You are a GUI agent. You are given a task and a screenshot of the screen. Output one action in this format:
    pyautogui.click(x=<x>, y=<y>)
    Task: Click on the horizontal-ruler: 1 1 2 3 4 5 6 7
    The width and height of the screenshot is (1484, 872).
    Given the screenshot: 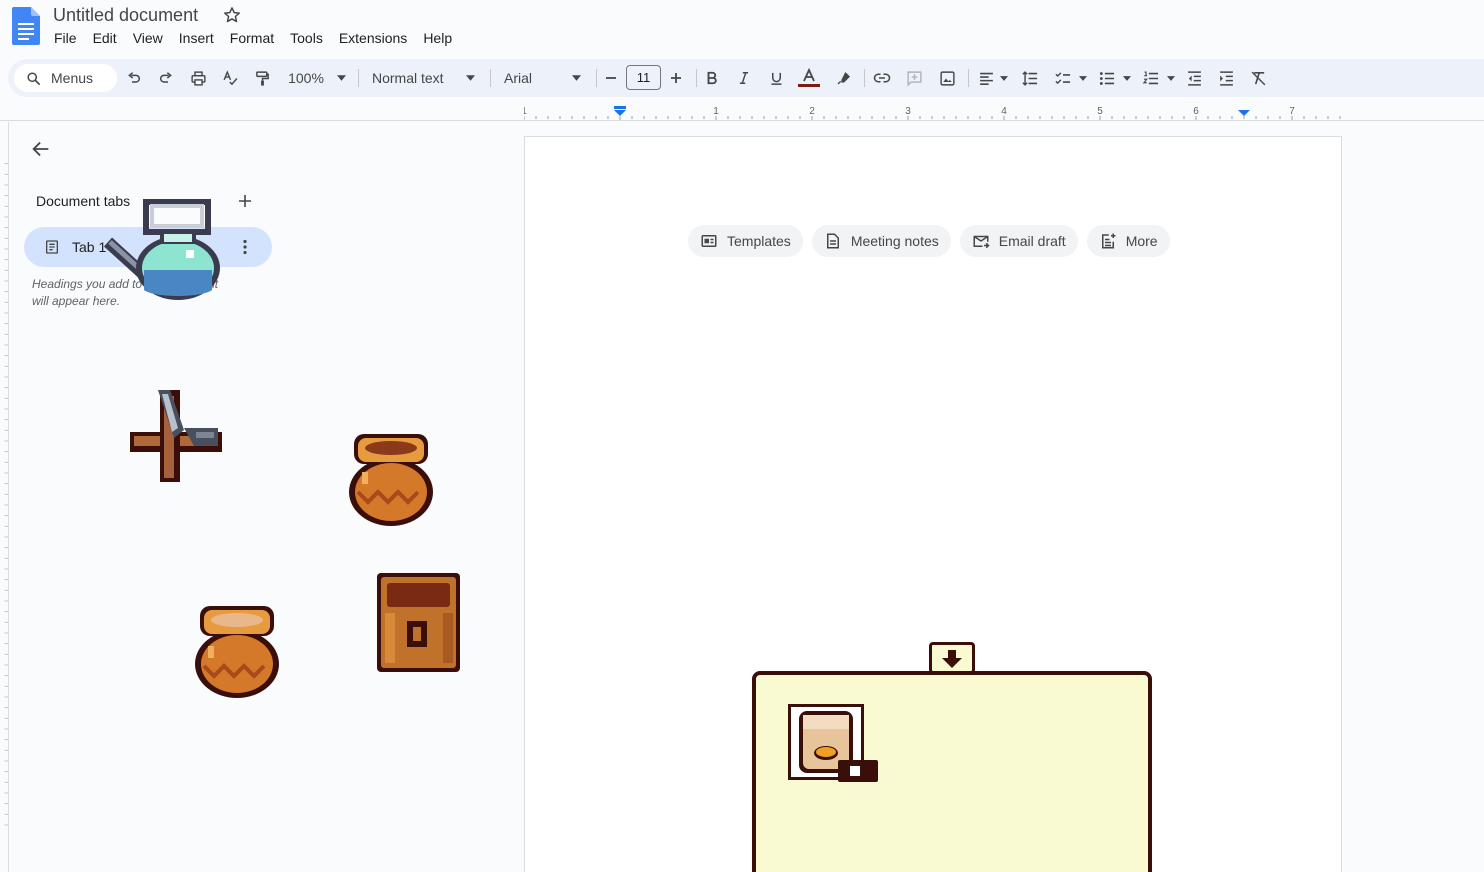 What is the action you would take?
    pyautogui.click(x=933, y=111)
    